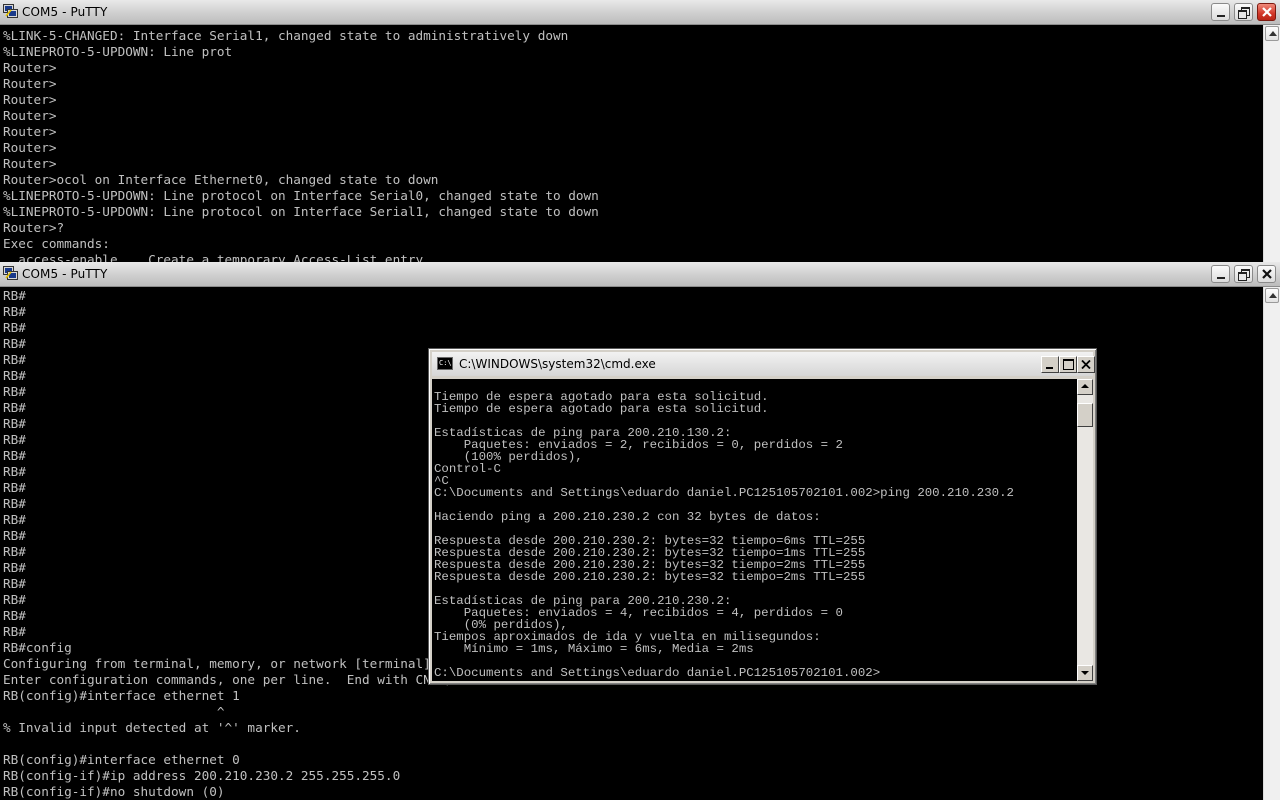  I want to click on cmd-maximize-button, so click(1068, 364).